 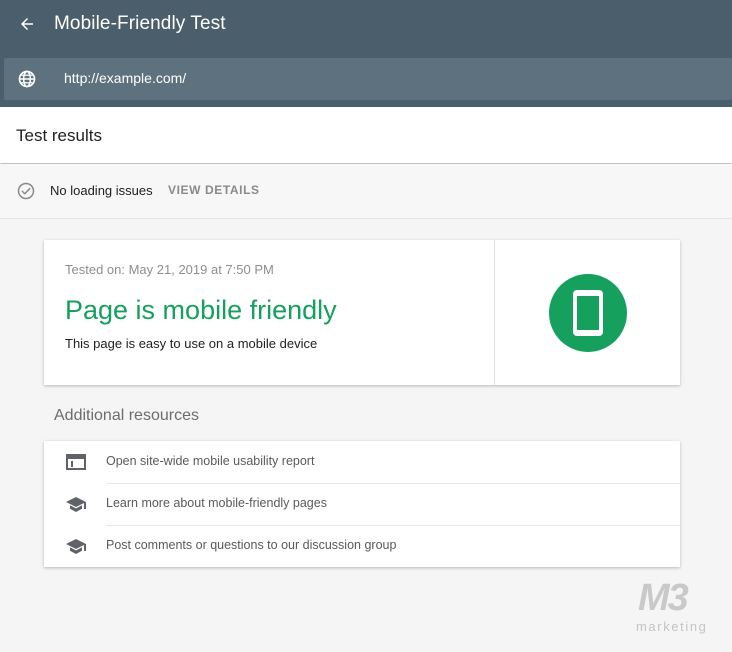 What do you see at coordinates (588, 313) in the screenshot?
I see `mobile-phone-icon` at bounding box center [588, 313].